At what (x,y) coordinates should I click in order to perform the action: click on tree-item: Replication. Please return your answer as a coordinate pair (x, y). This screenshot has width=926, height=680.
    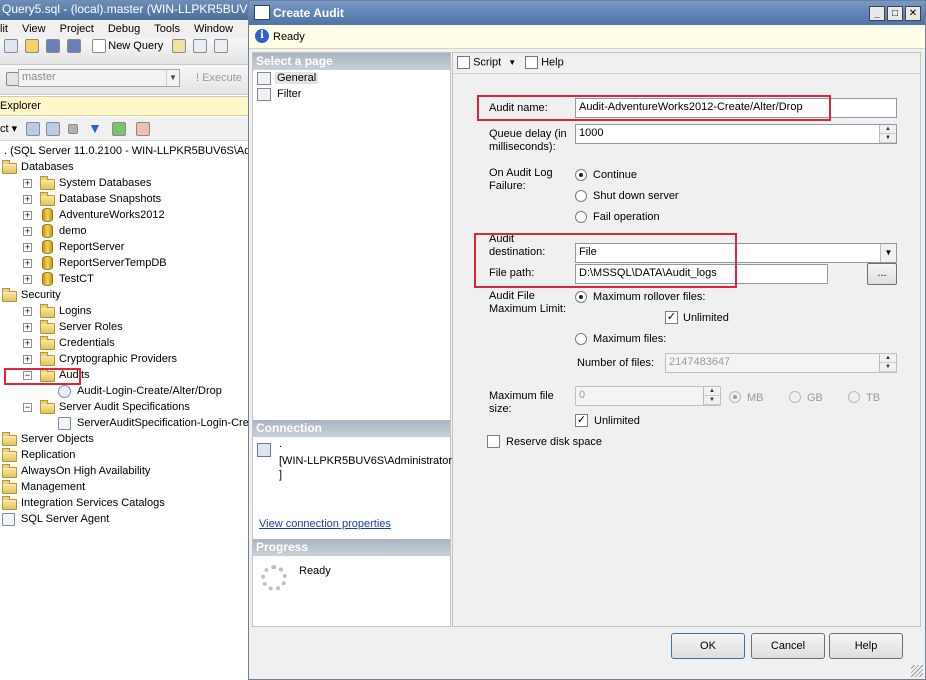
    Looking at the image, I should click on (125, 455).